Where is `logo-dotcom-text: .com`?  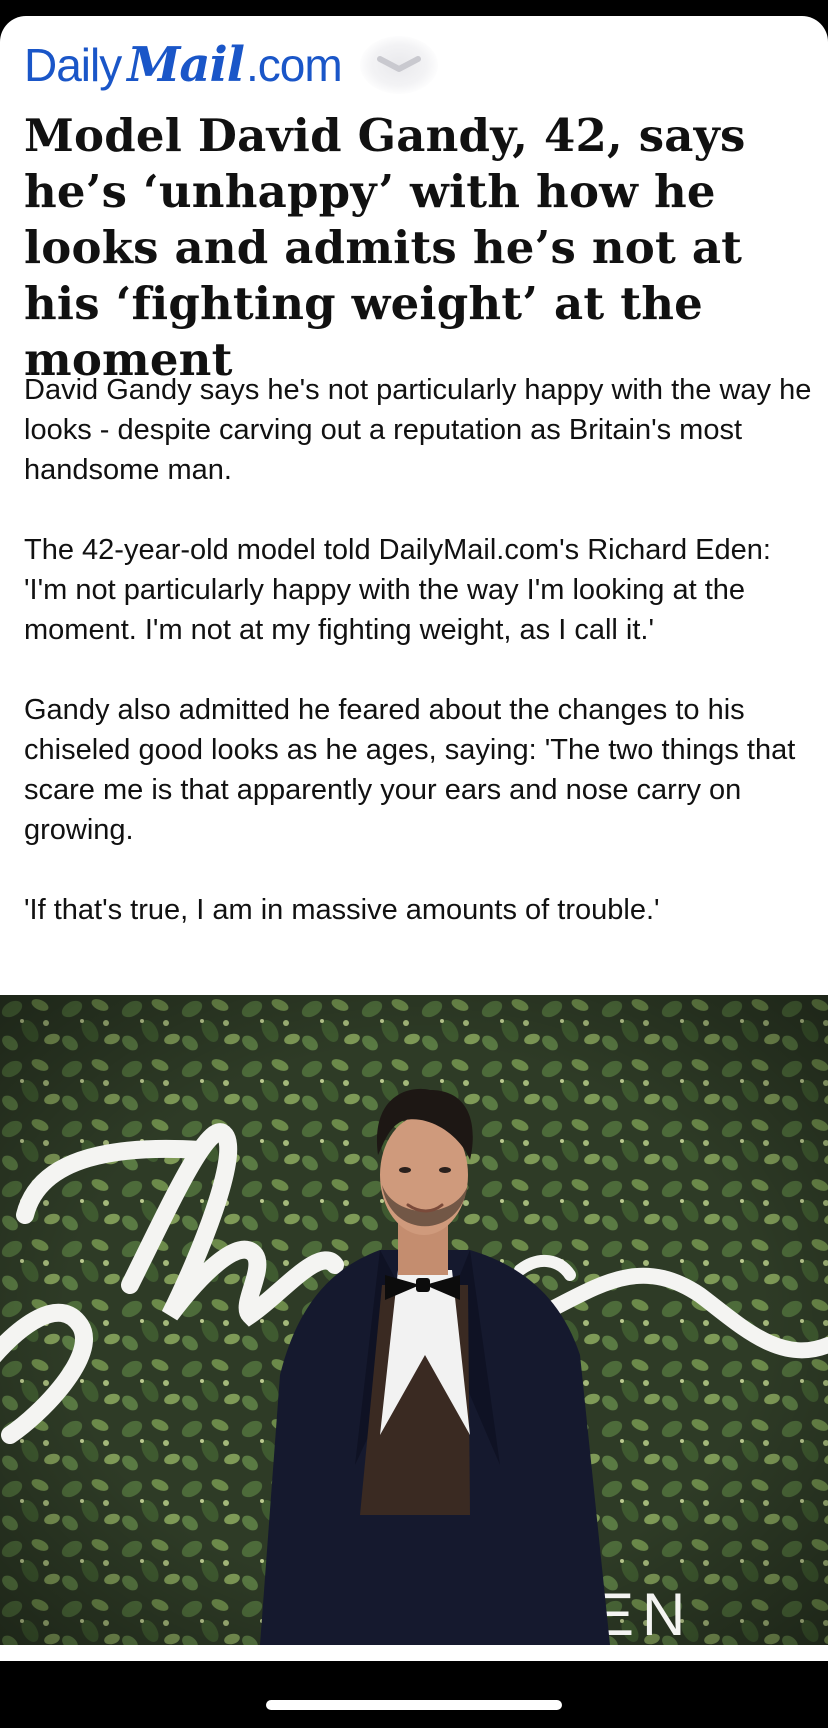
logo-dotcom-text: .com is located at coordinates (294, 65).